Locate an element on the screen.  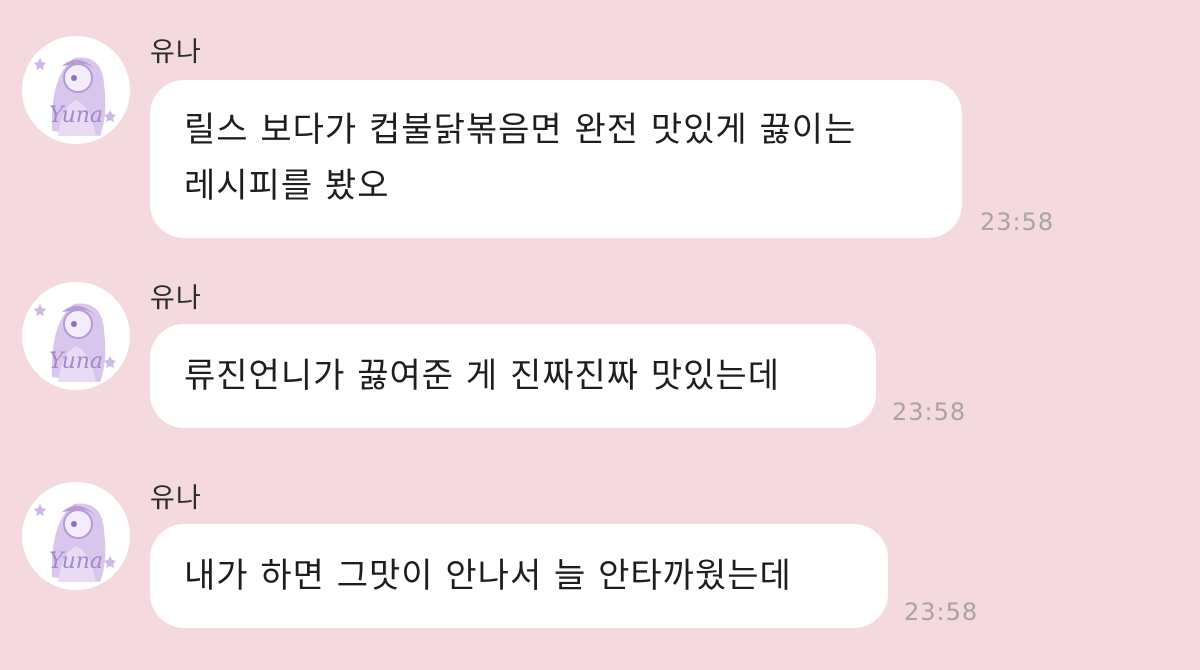
message-bubble: 류진언니가 끓여준 게 진짜진짜 맛있는데 is located at coordinates (513, 376).